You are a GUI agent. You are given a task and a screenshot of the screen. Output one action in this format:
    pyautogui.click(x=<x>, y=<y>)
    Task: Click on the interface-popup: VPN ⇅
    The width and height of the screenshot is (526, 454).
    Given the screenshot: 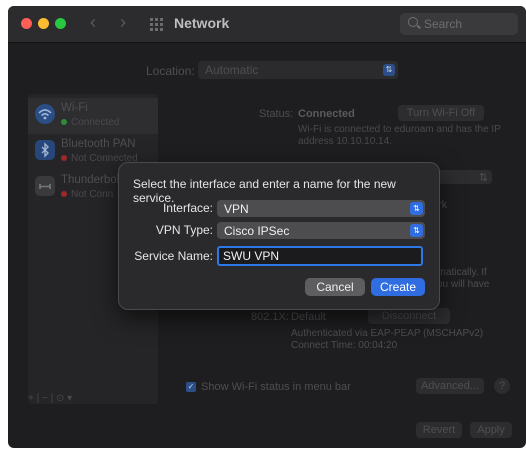 What is the action you would take?
    pyautogui.click(x=321, y=208)
    